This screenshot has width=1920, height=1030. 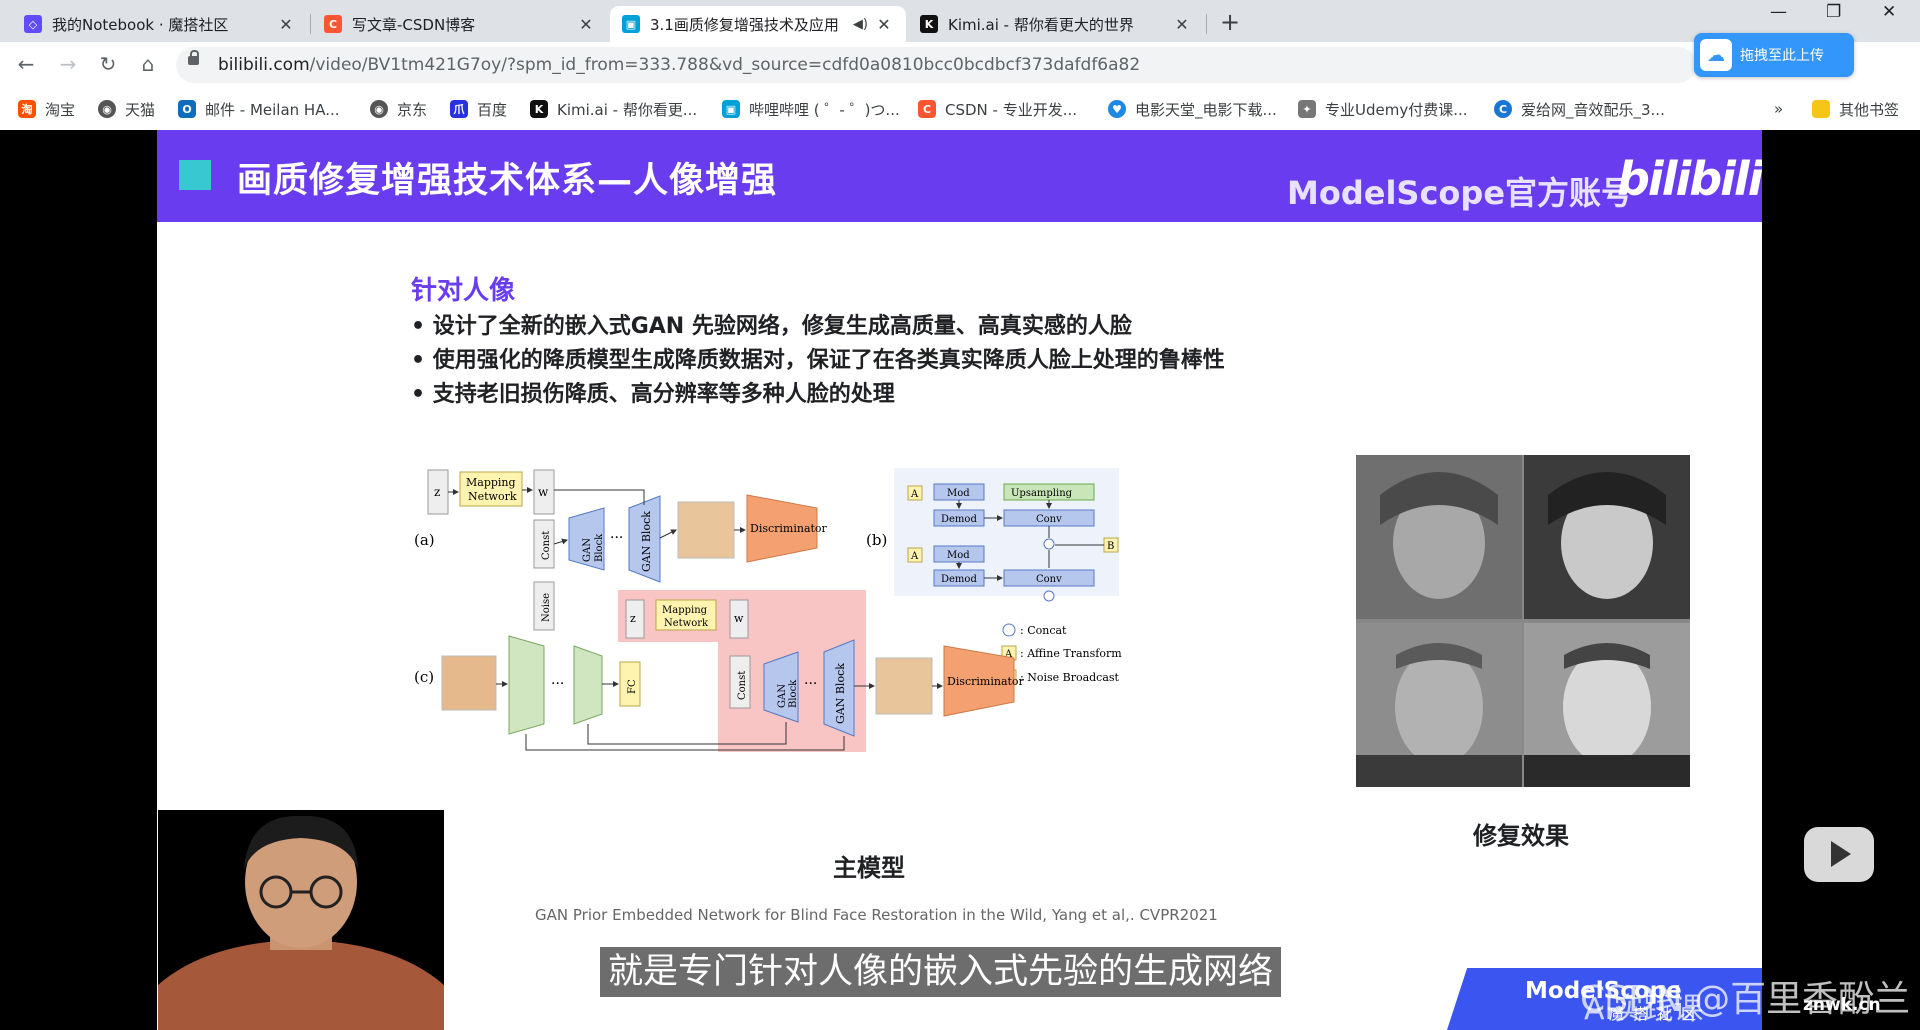 I want to click on presenter-webcam, so click(x=301, y=920).